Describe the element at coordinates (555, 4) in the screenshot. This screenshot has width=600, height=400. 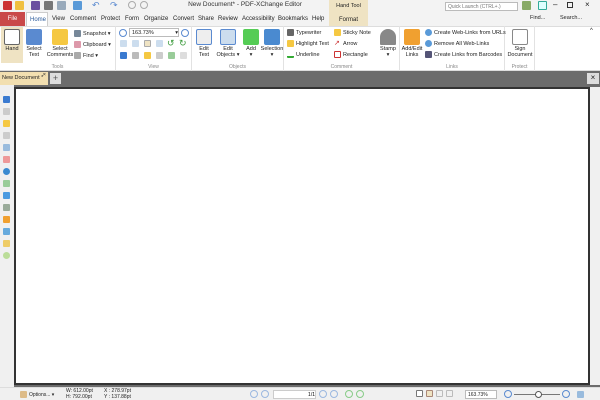
I see `minimize-button: –` at that location.